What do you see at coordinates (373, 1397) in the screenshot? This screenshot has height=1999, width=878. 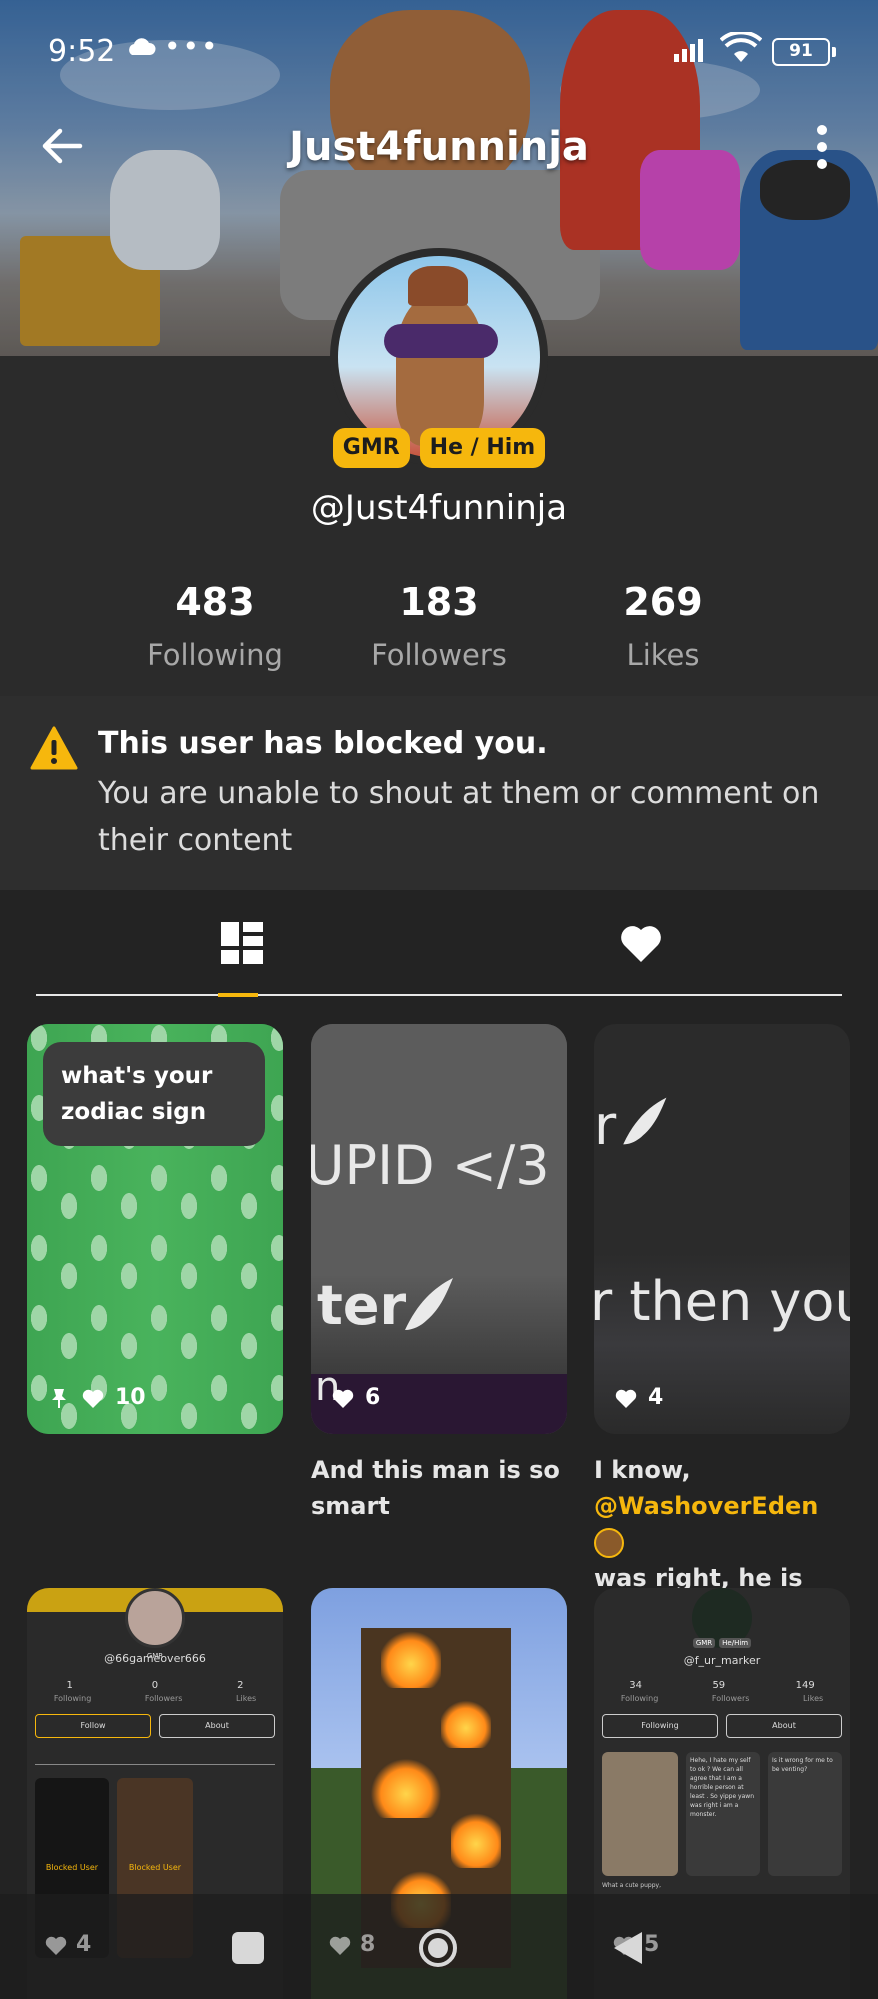 I see `like-count: 6` at bounding box center [373, 1397].